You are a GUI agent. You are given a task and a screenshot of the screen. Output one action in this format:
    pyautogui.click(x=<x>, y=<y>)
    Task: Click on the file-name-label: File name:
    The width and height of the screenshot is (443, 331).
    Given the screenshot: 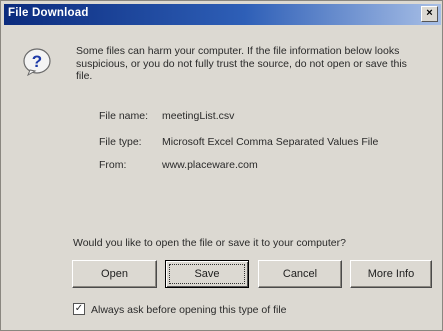 What is the action you would take?
    pyautogui.click(x=124, y=116)
    